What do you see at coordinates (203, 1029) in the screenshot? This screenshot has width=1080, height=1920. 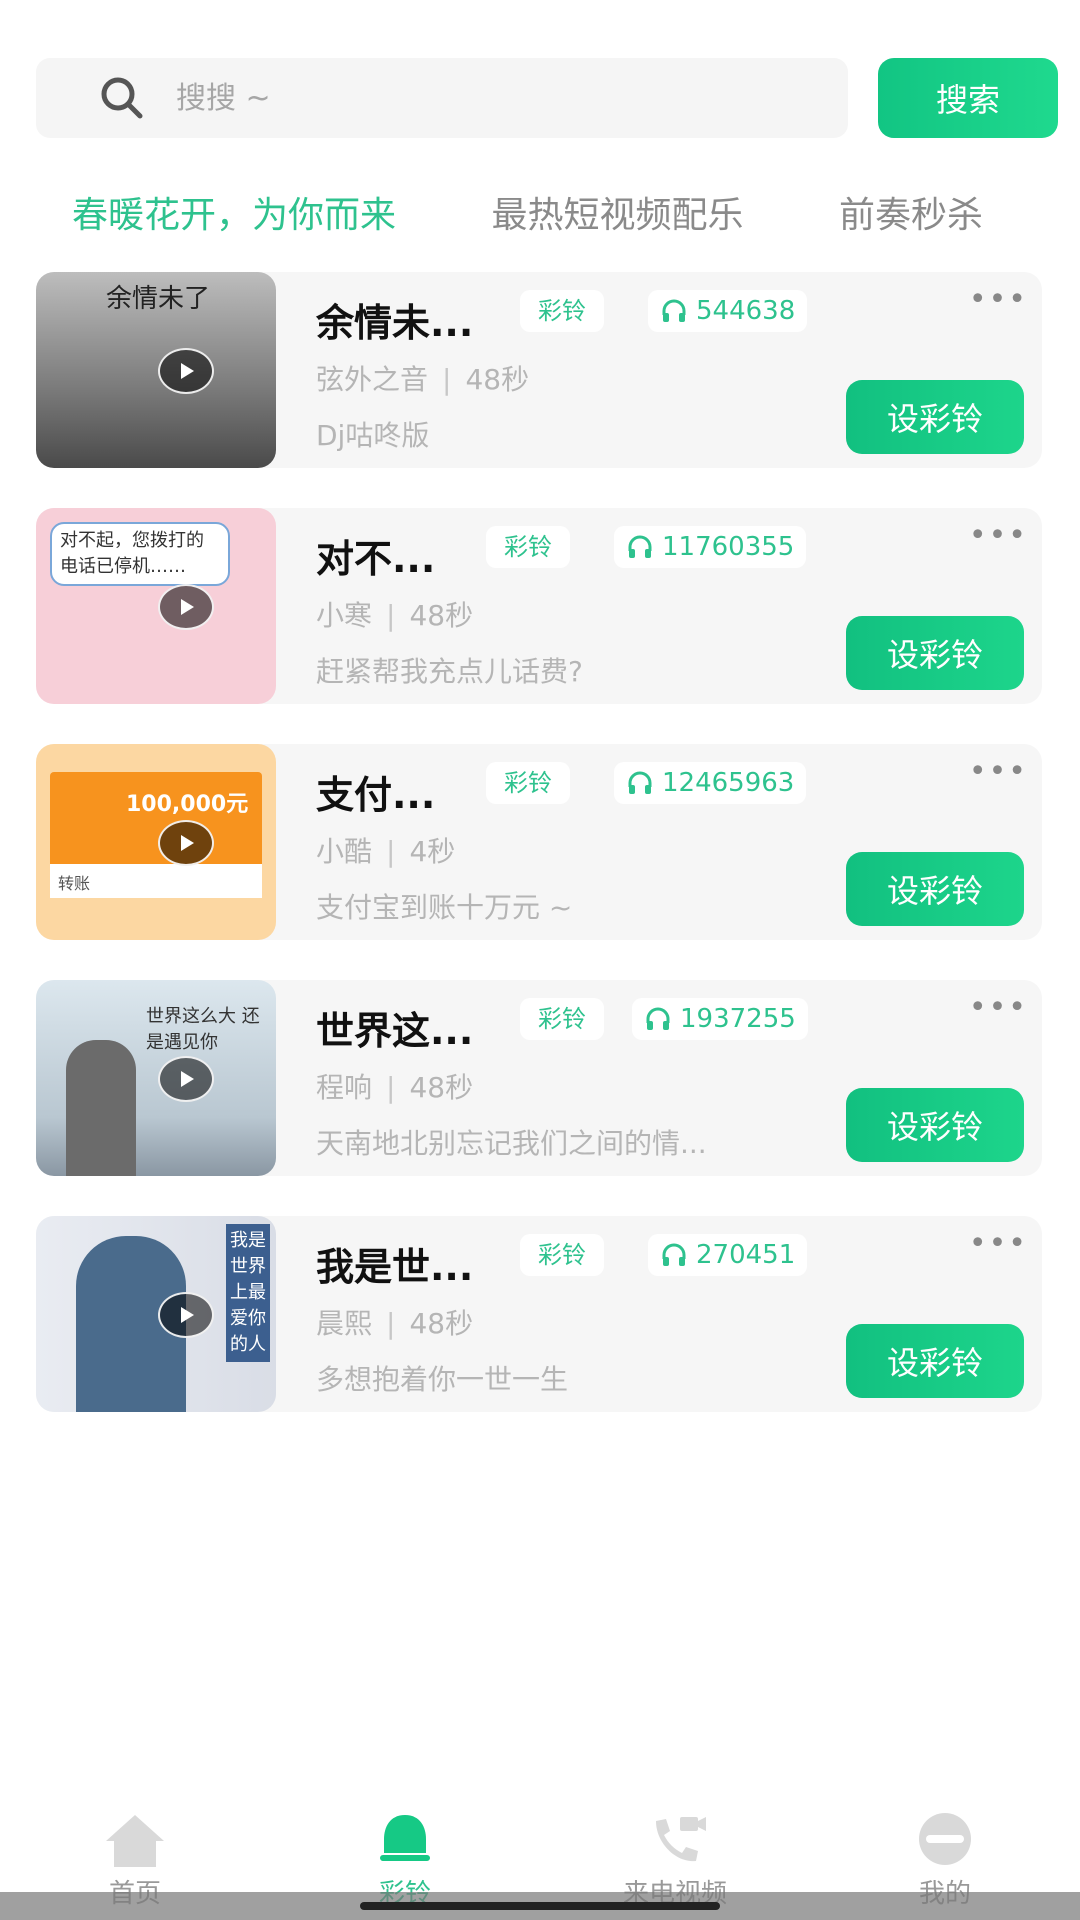 I see `thumbnail-caption: 世界这么大 还是遇见你` at bounding box center [203, 1029].